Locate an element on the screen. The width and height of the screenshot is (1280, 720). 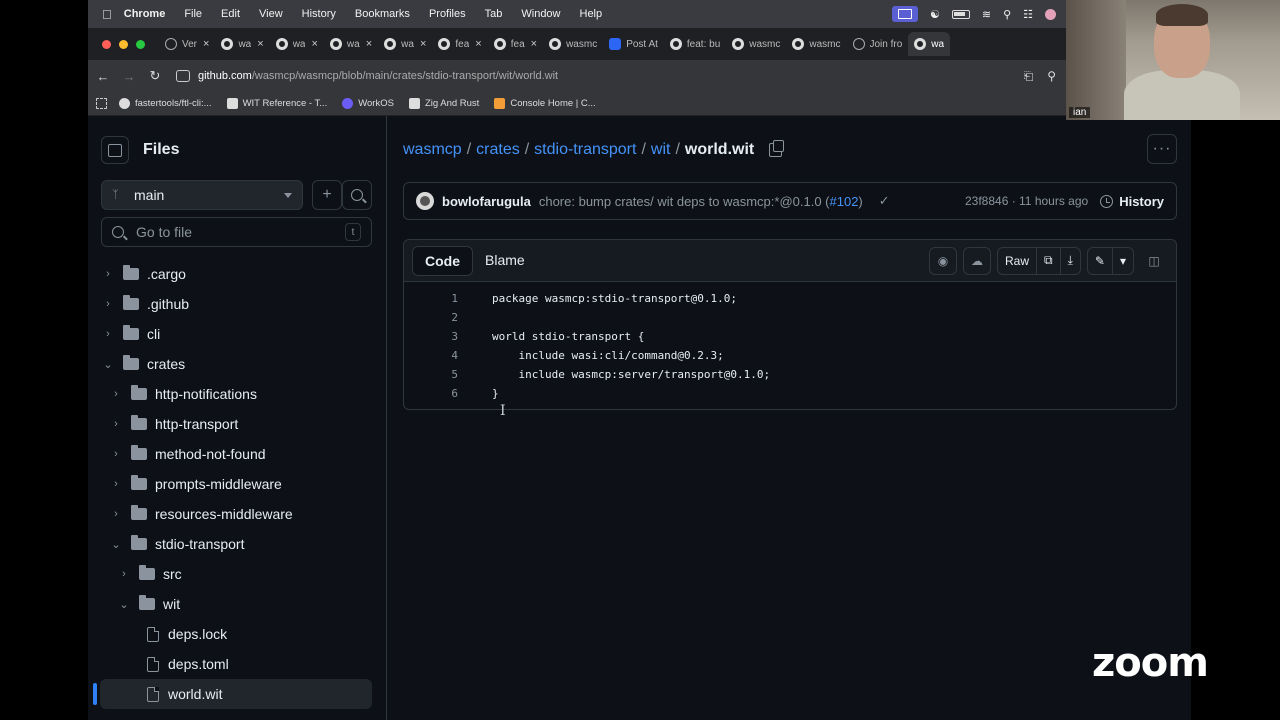
tree-item: deps.toml is located at coordinates (237, 664).